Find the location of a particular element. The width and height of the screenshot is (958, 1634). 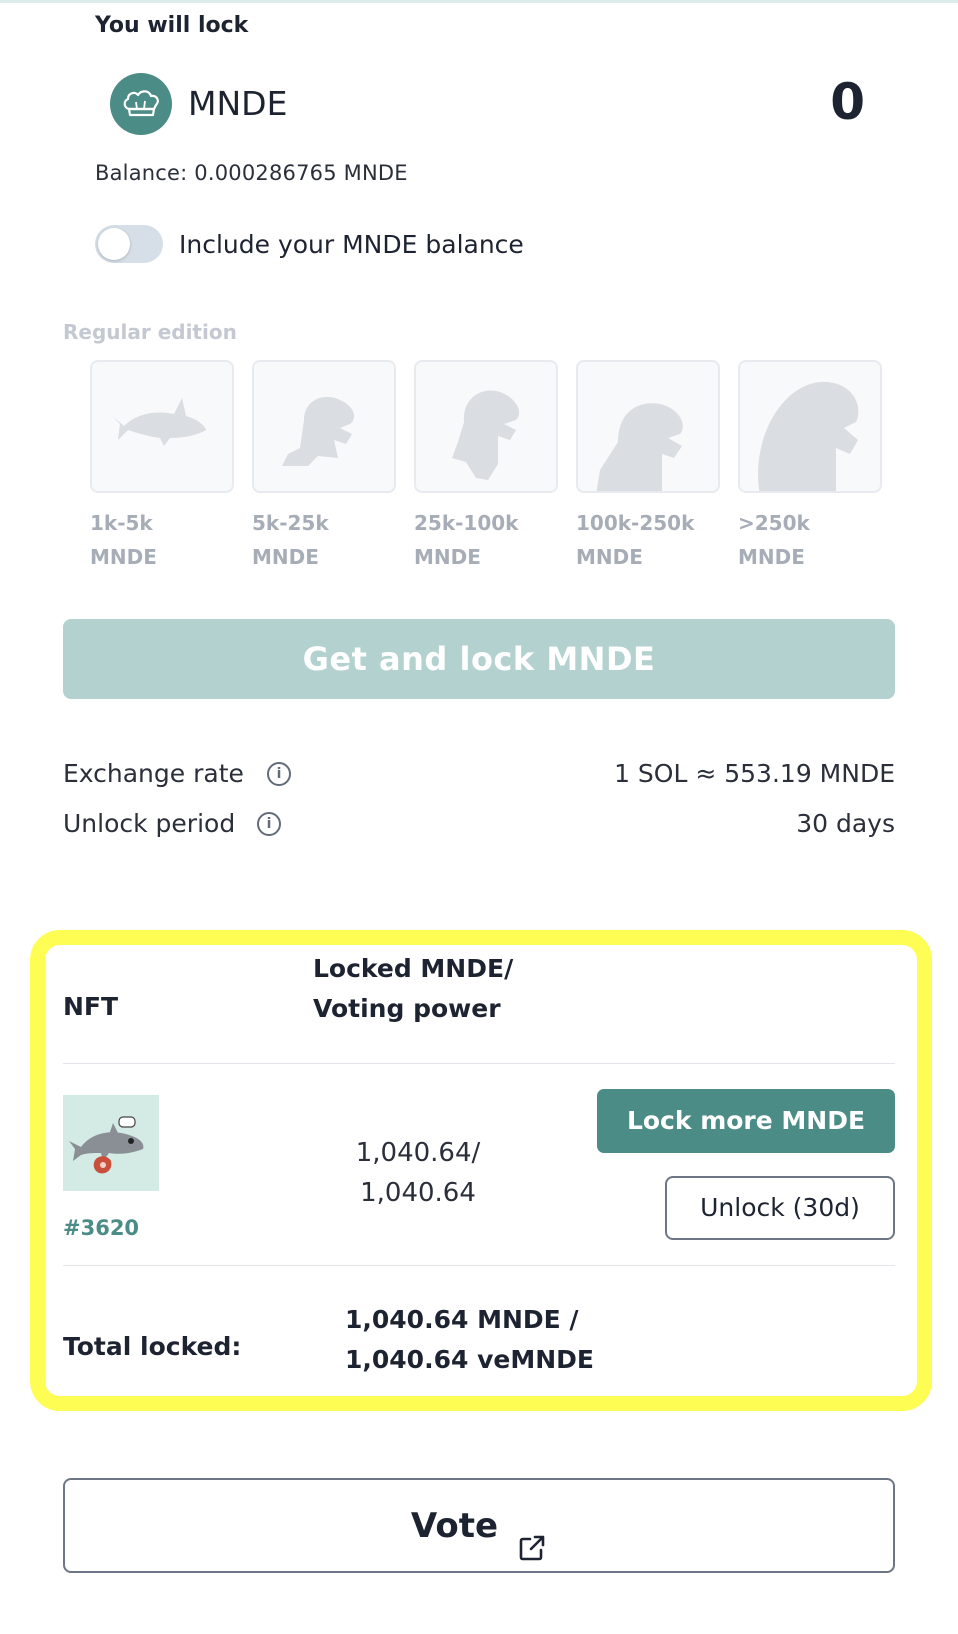

edition-label: Regular edition is located at coordinates (150, 332).